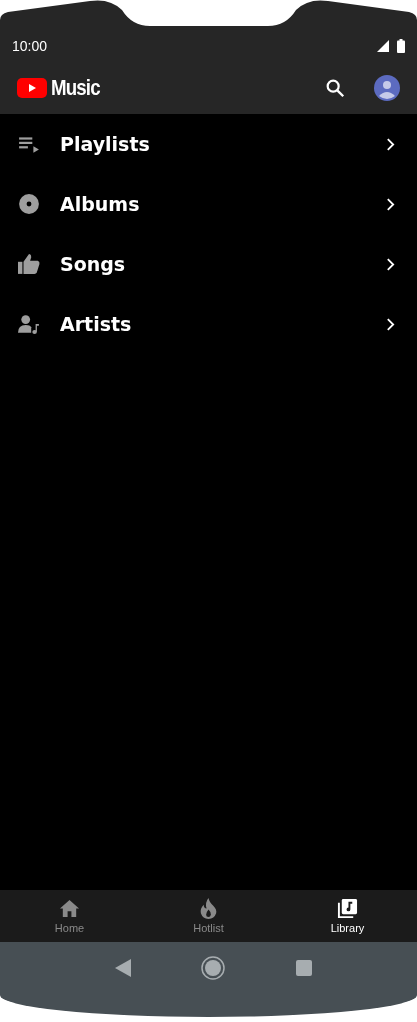 Image resolution: width=417 pixels, height=1022 pixels. What do you see at coordinates (208, 204) in the screenshot?
I see `library-item: Albums` at bounding box center [208, 204].